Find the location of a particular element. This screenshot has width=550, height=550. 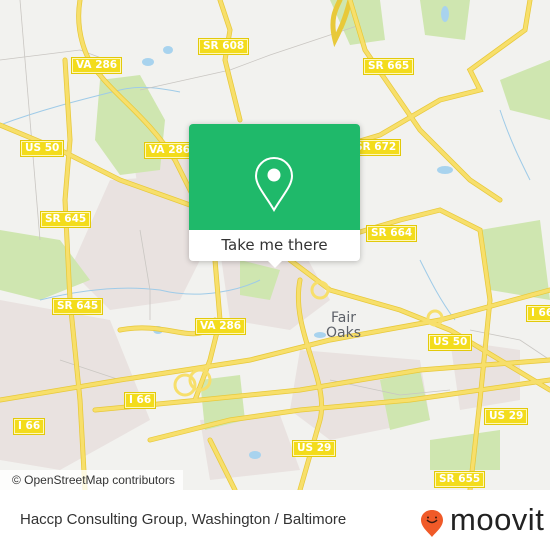

place-label-fair-oaks: Fair Oaks is located at coordinates (343, 325).